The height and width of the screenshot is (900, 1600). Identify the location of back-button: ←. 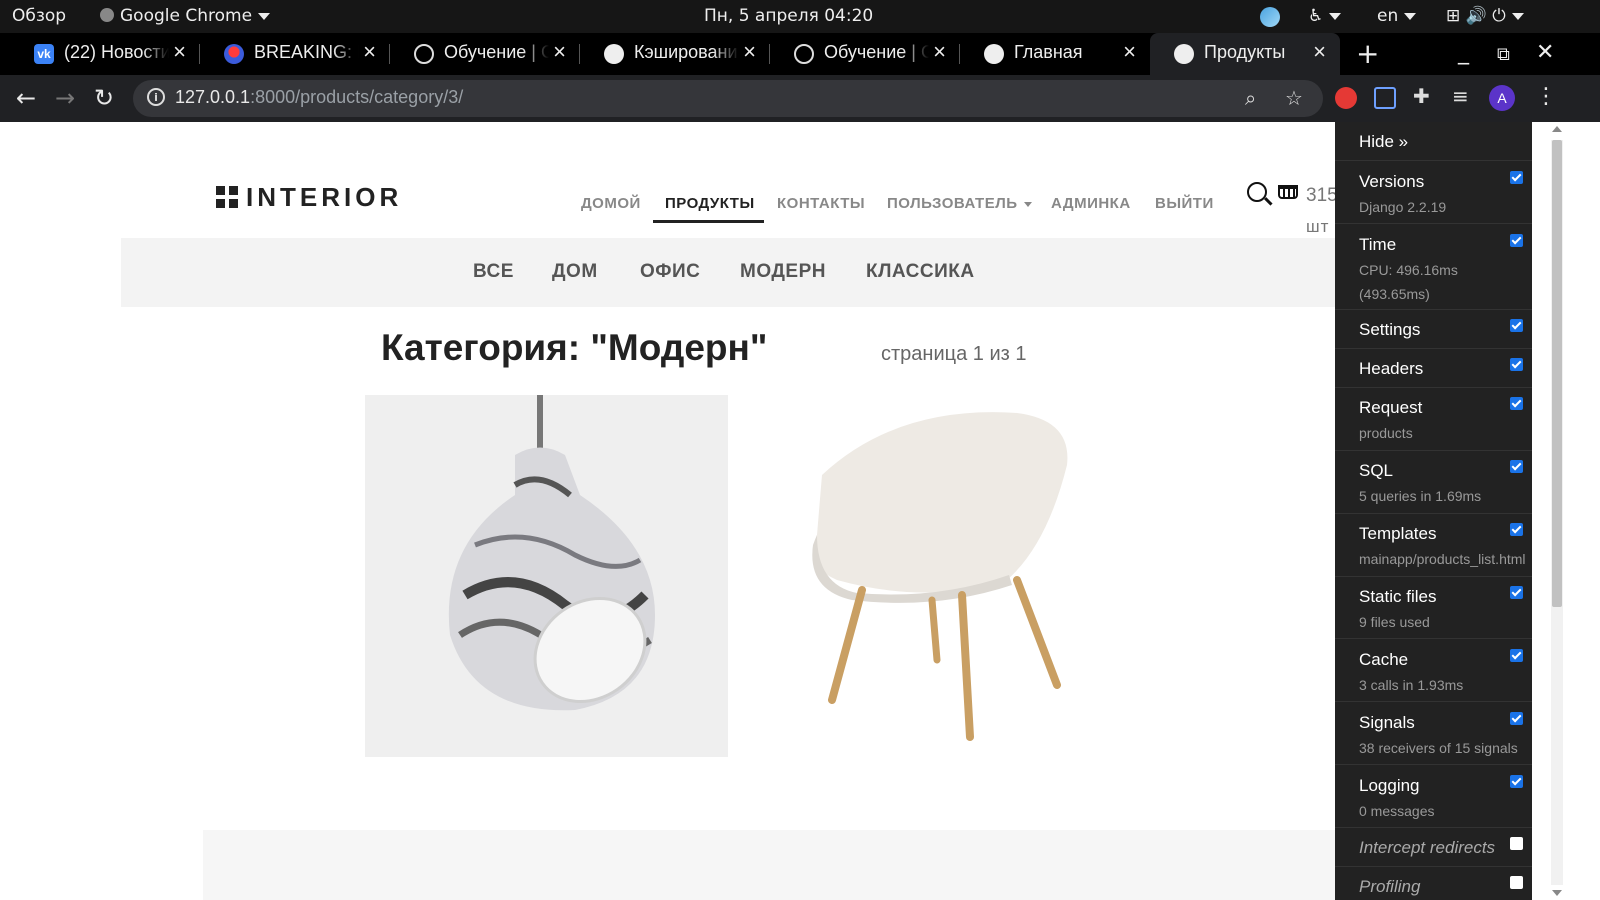
(26, 98).